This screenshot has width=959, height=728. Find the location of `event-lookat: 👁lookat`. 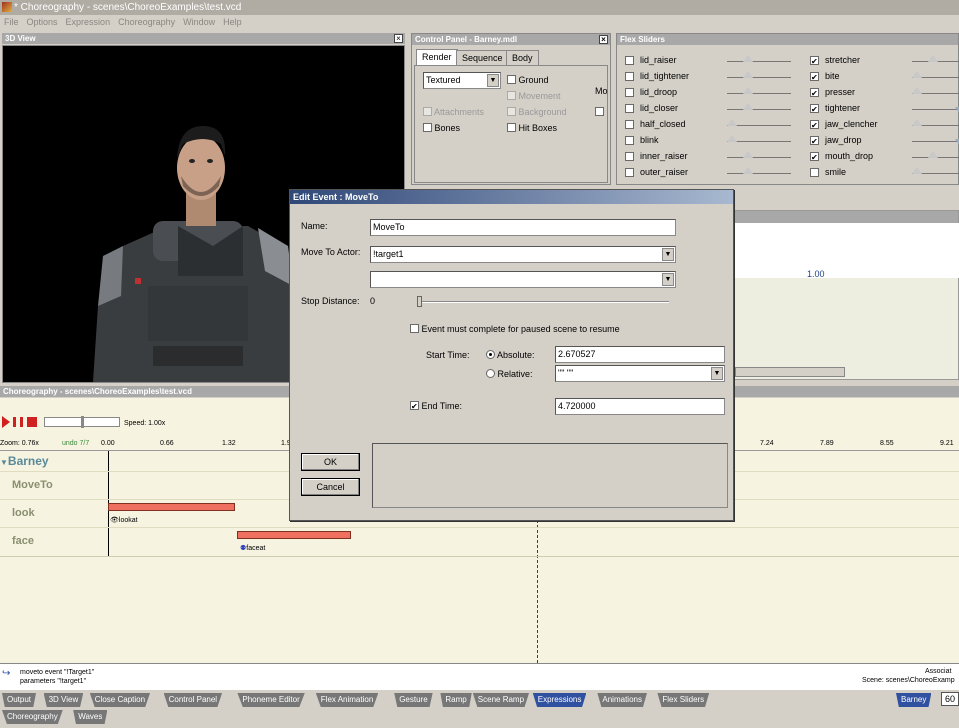

event-lookat: 👁lookat is located at coordinates (124, 520).